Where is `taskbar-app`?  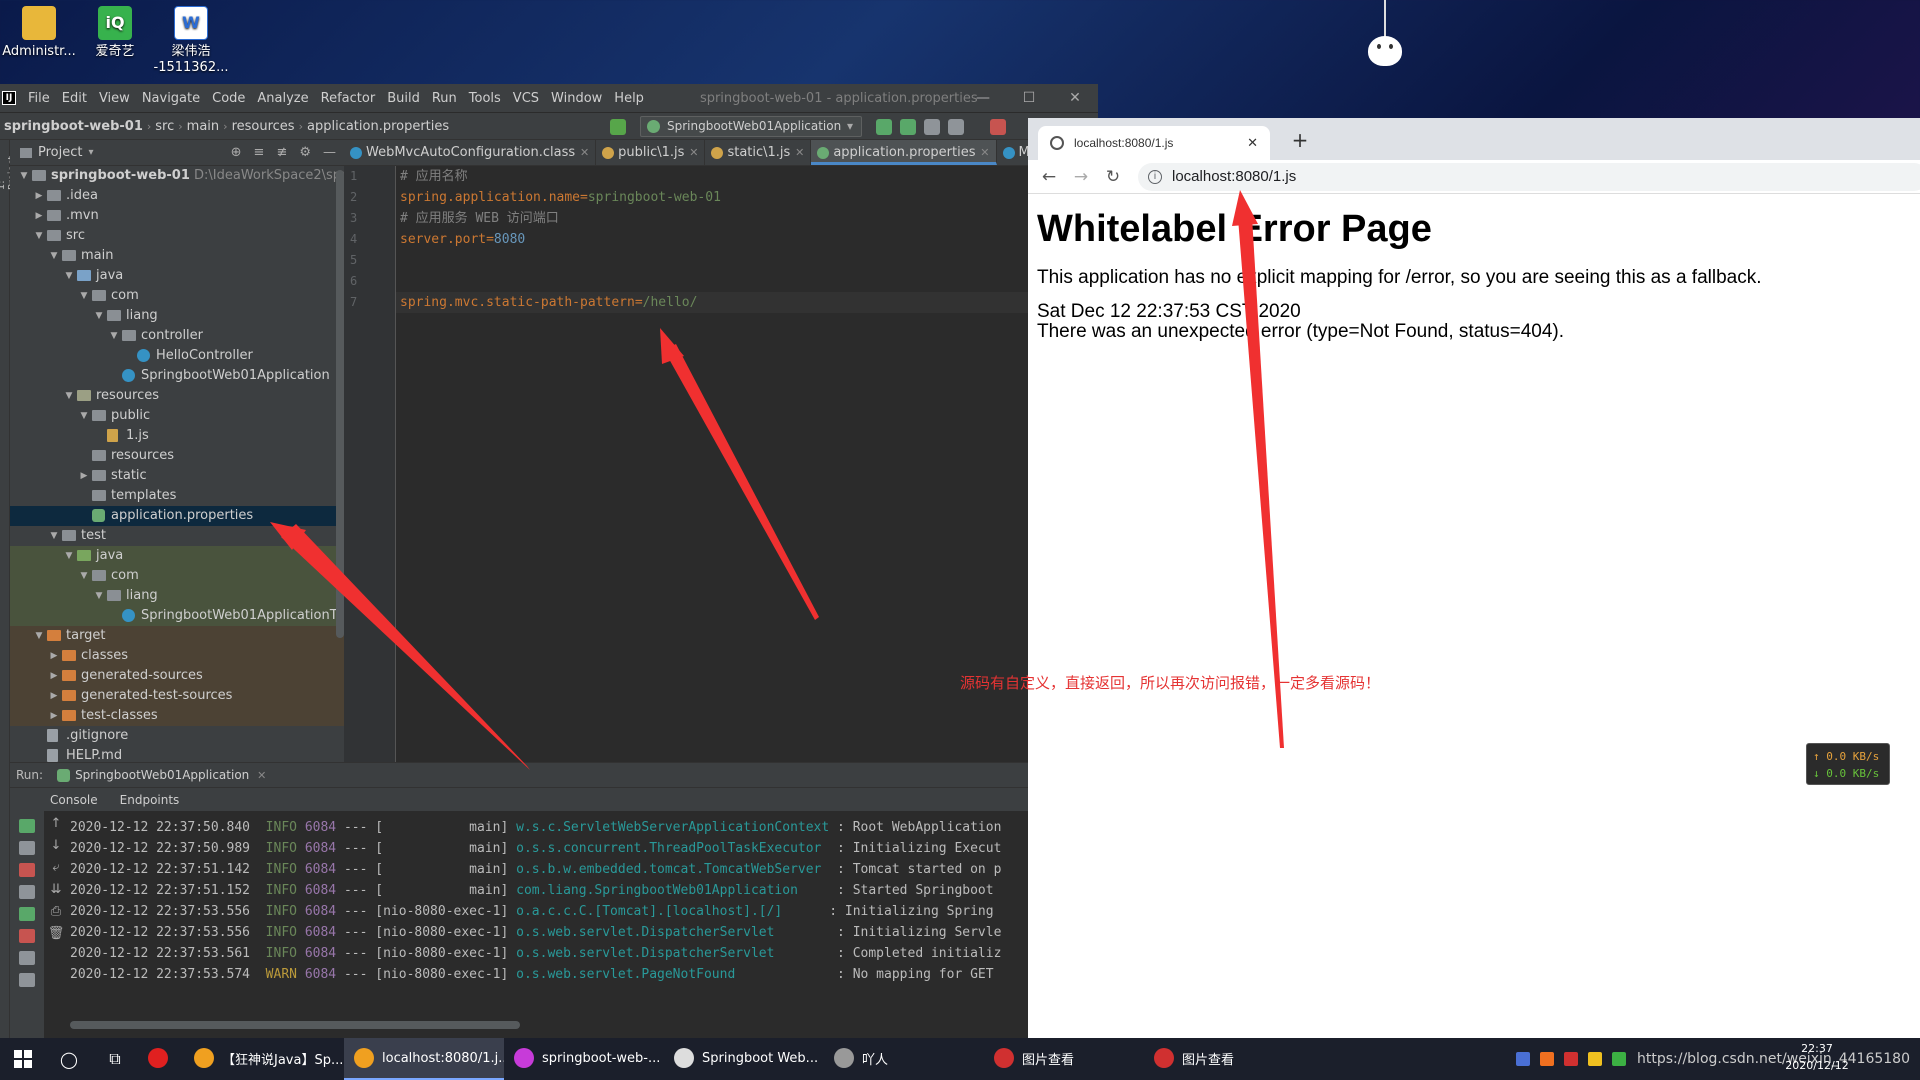 taskbar-app is located at coordinates (161, 1059).